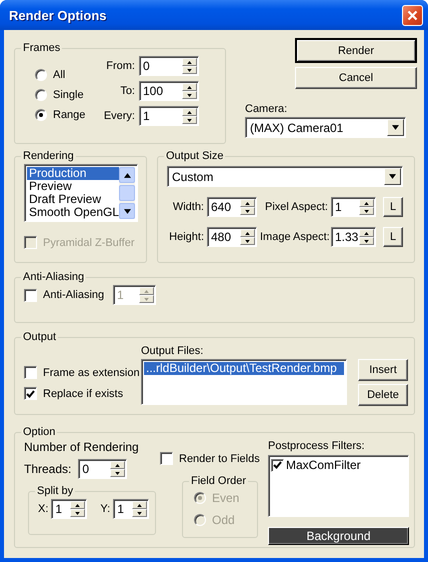  I want to click on spinner-field: 640, so click(232, 207).